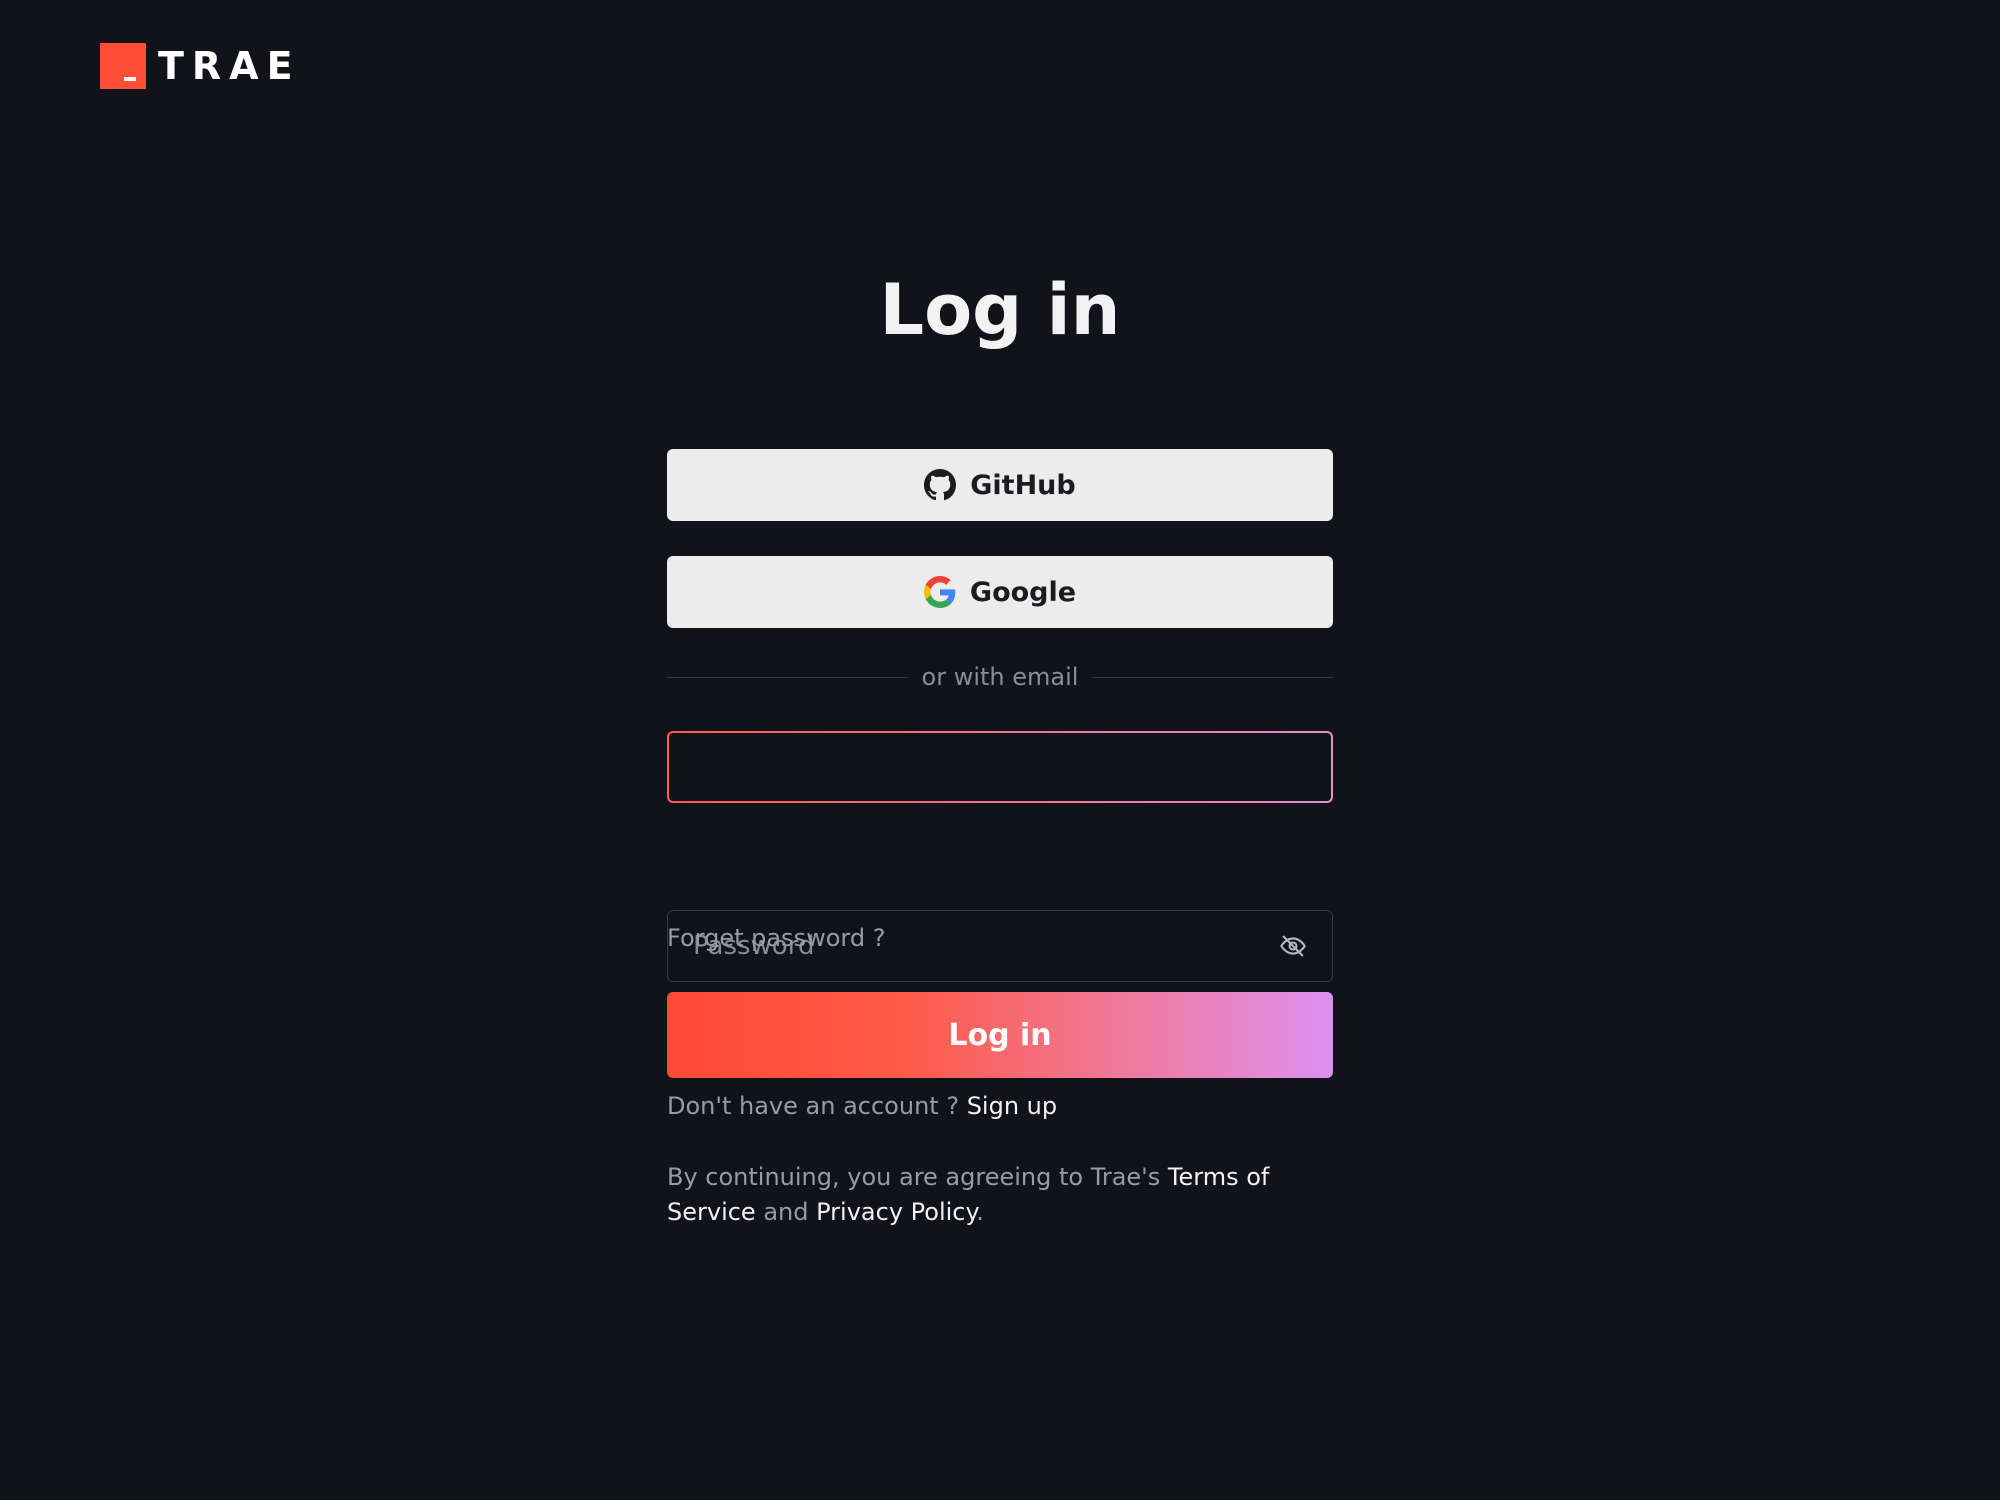 This screenshot has width=2000, height=1500. What do you see at coordinates (1000, 310) in the screenshot?
I see `page-title: Log in` at bounding box center [1000, 310].